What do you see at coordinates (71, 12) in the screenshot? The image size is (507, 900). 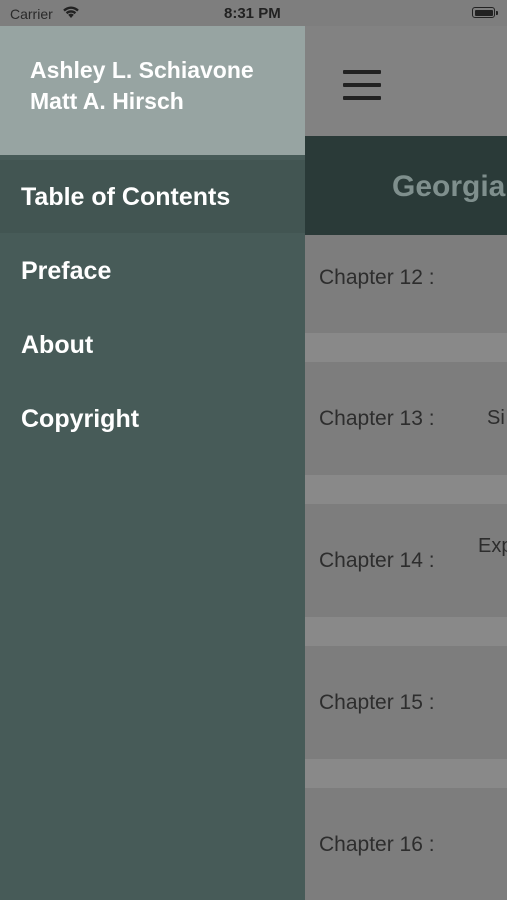 I see `wifi-icon` at bounding box center [71, 12].